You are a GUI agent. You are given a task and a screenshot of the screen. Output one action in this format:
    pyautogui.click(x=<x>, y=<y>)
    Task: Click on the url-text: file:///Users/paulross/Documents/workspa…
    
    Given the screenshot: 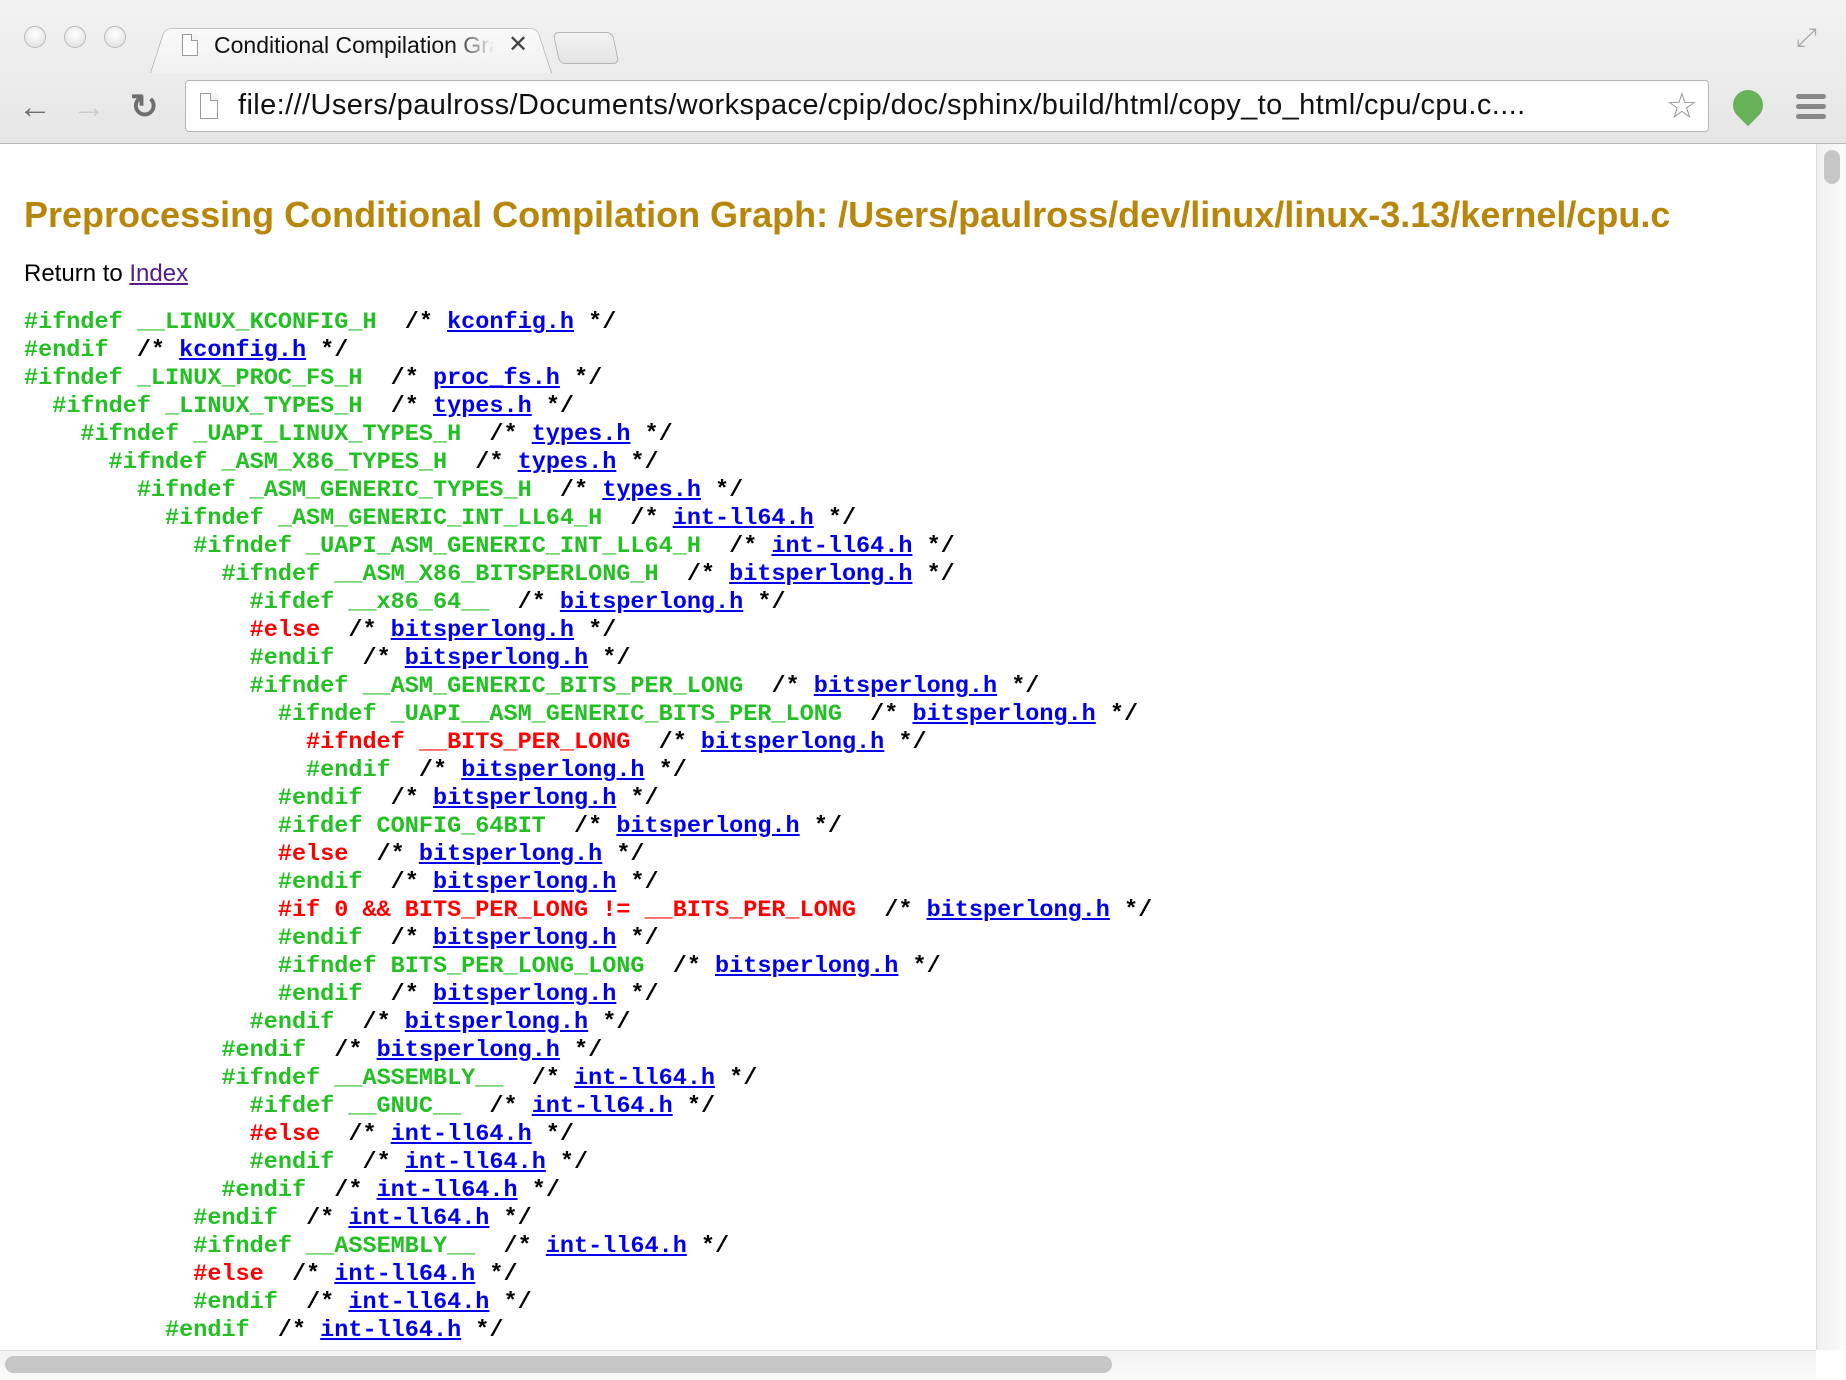 What is the action you would take?
    pyautogui.click(x=948, y=105)
    